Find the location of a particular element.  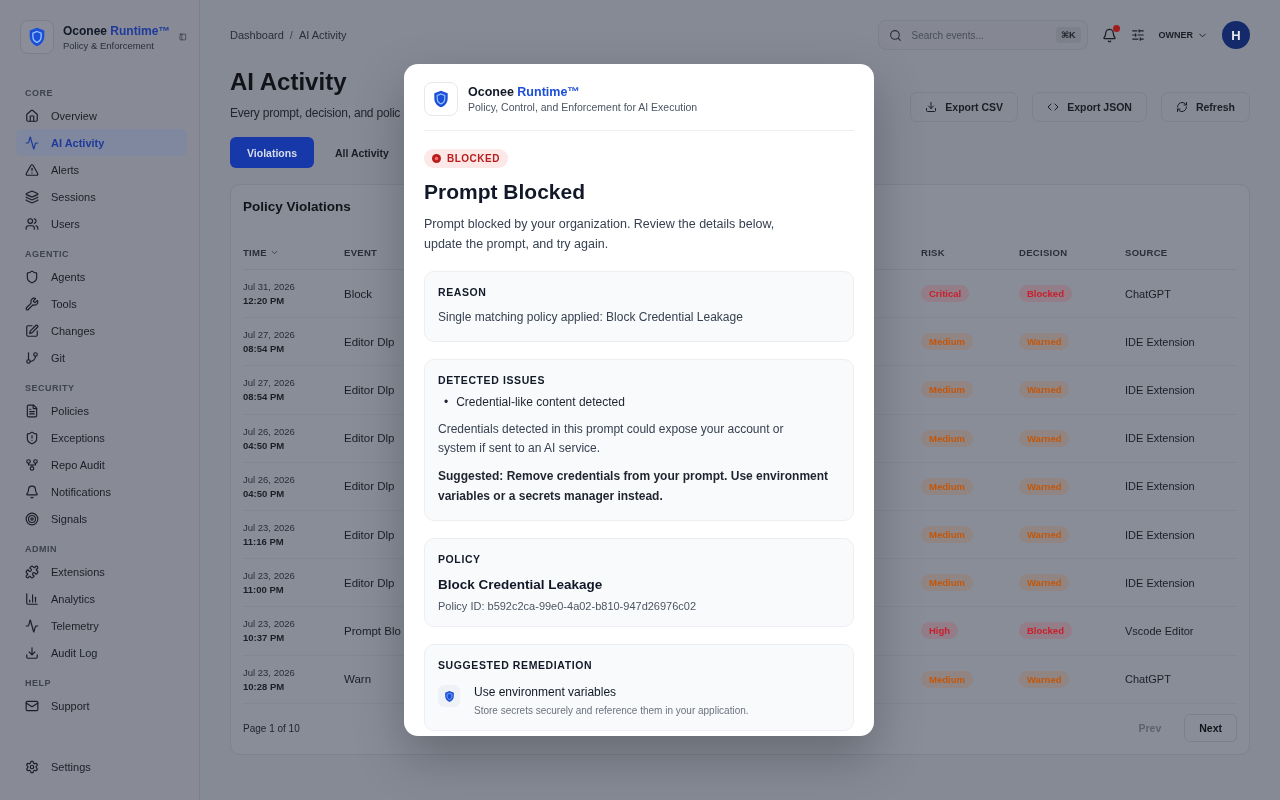

time-text: 12:20 PM is located at coordinates (264, 301).